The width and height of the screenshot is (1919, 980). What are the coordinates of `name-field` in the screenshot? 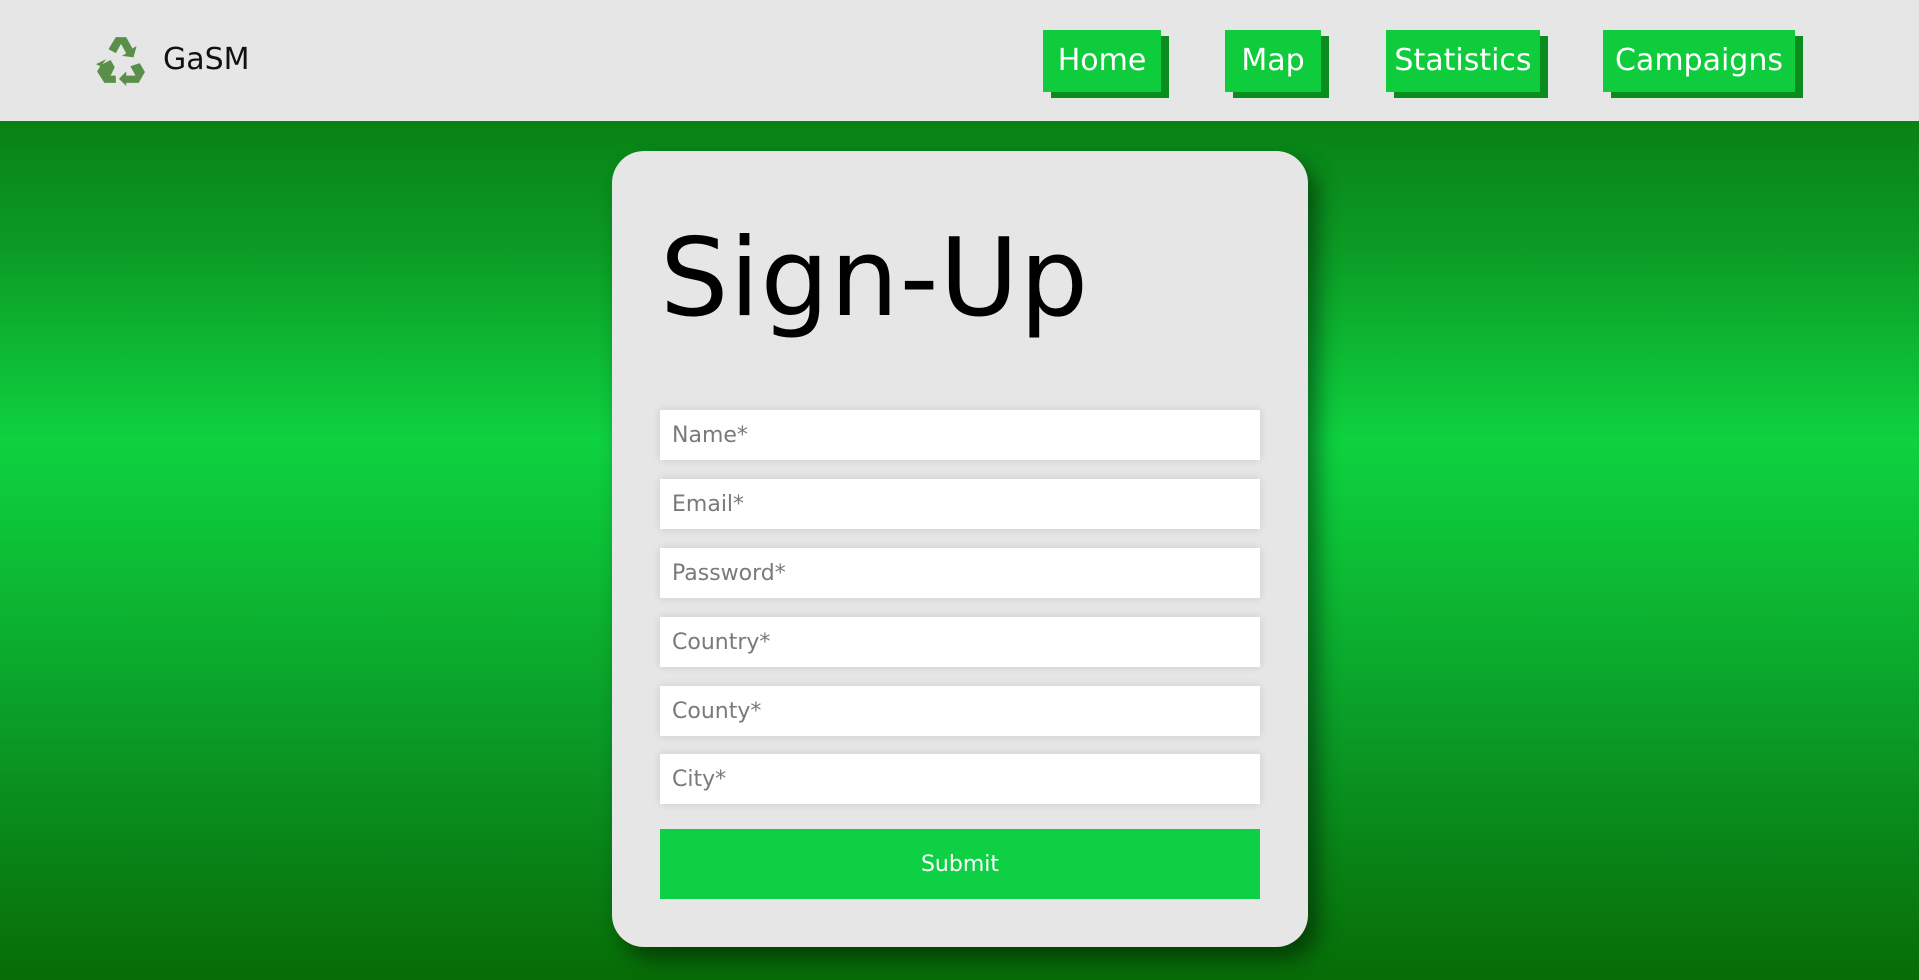 It's located at (960, 435).